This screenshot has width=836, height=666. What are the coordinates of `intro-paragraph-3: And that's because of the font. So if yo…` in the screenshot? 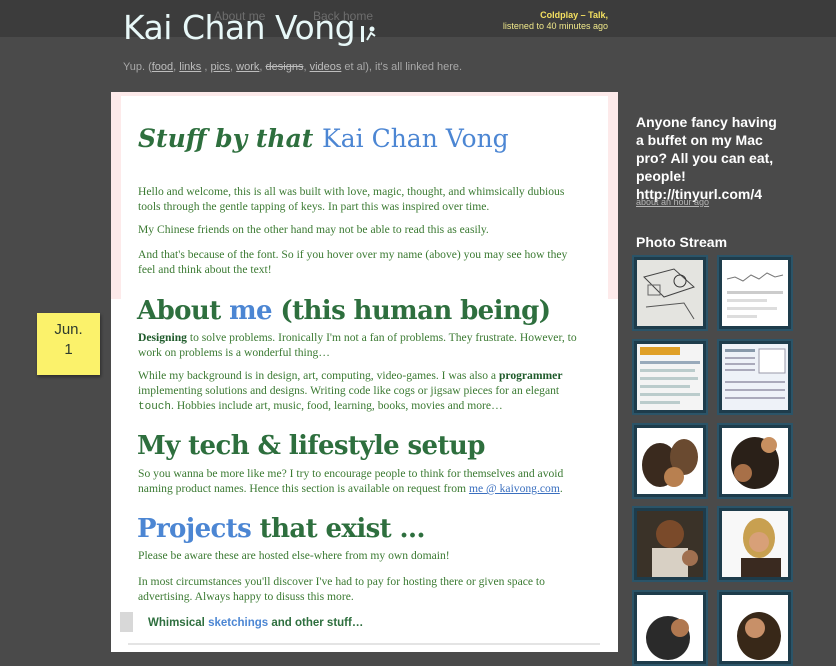 It's located at (353, 262).